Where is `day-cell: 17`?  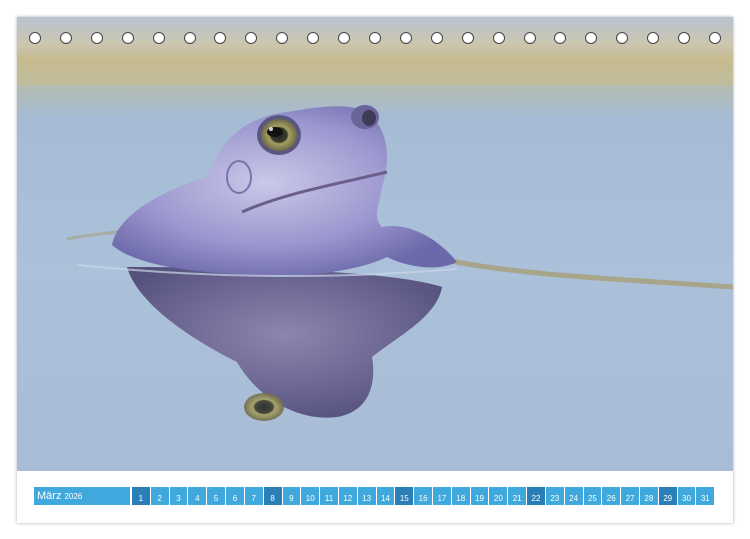 day-cell: 17 is located at coordinates (442, 496).